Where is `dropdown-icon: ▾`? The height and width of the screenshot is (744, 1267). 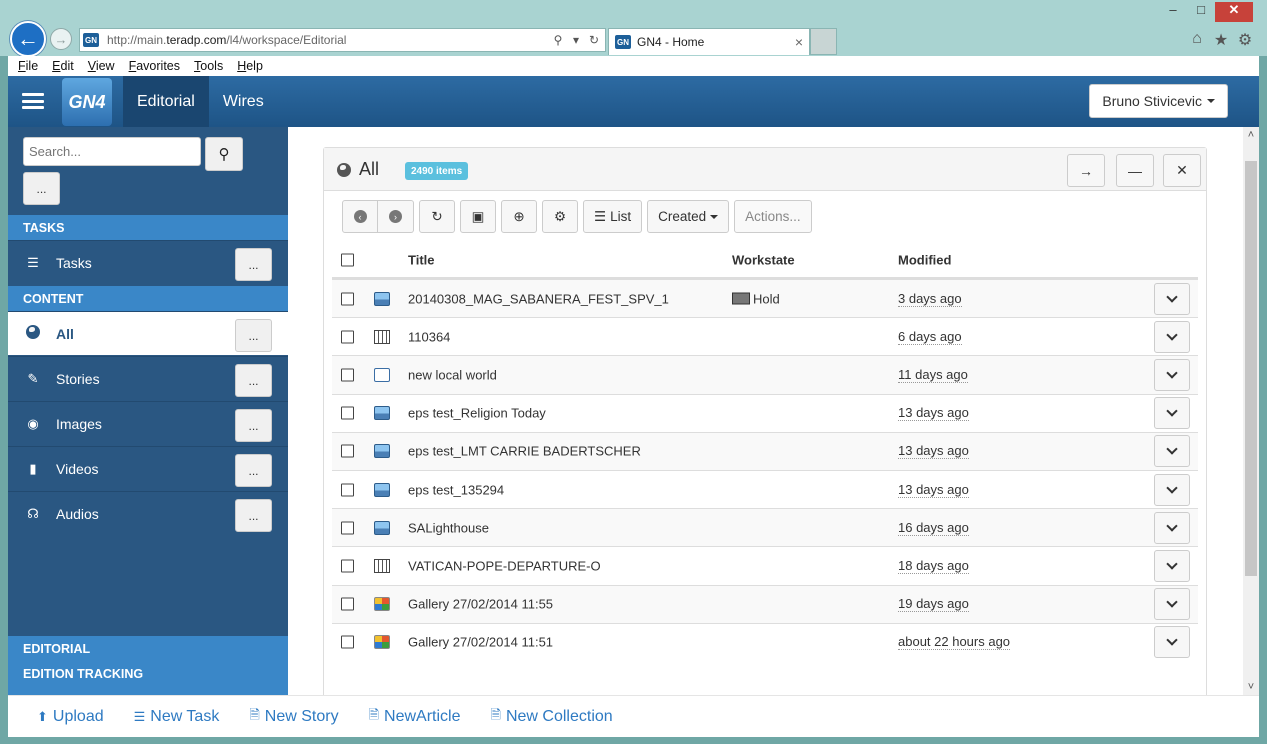 dropdown-icon: ▾ is located at coordinates (576, 40).